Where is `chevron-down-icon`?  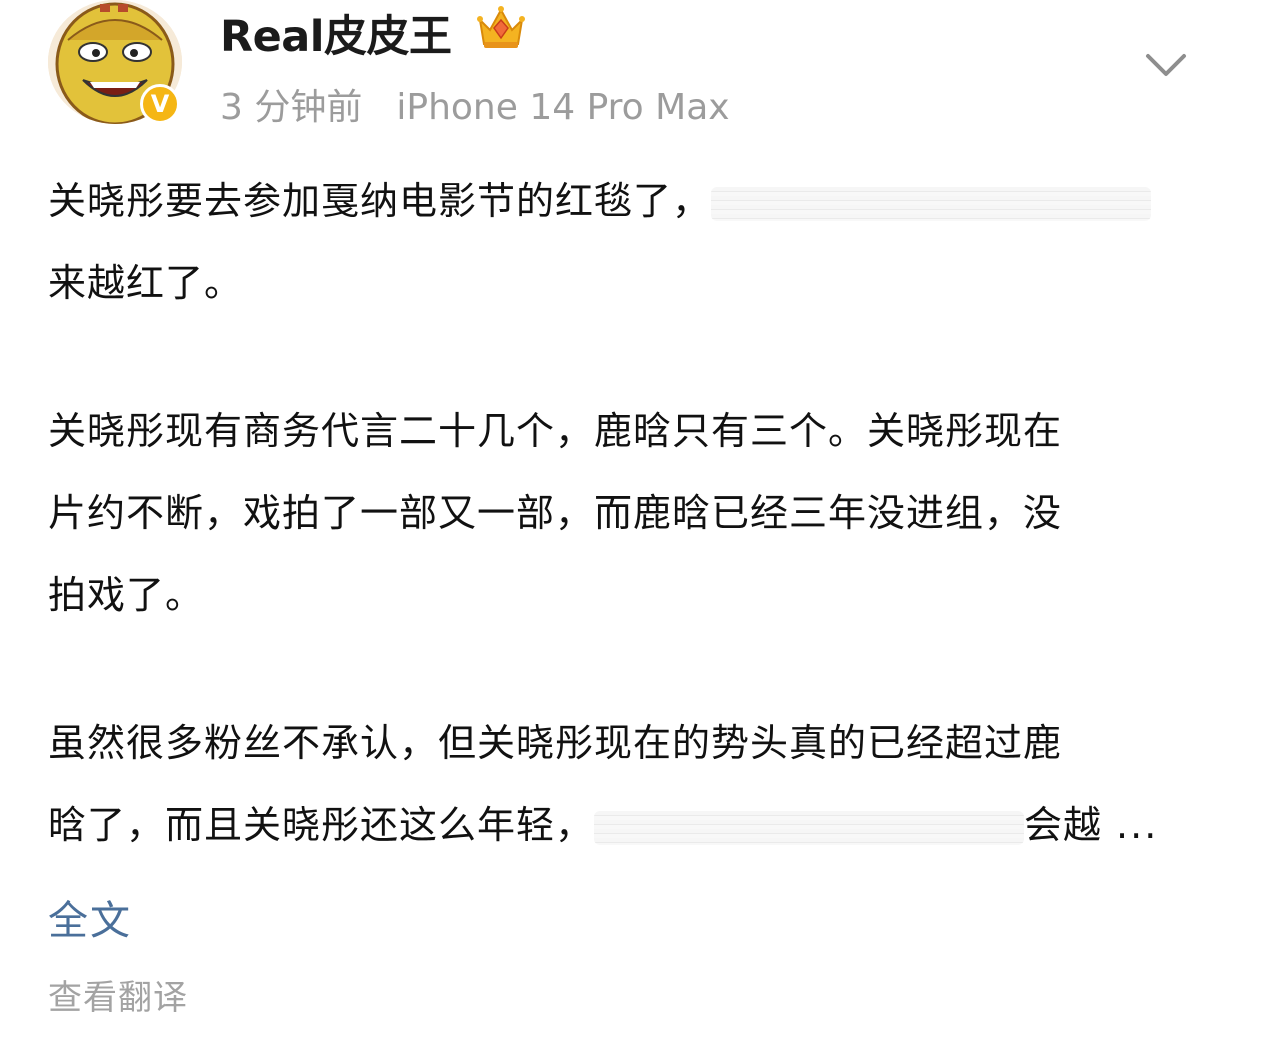 chevron-down-icon is located at coordinates (1166, 65).